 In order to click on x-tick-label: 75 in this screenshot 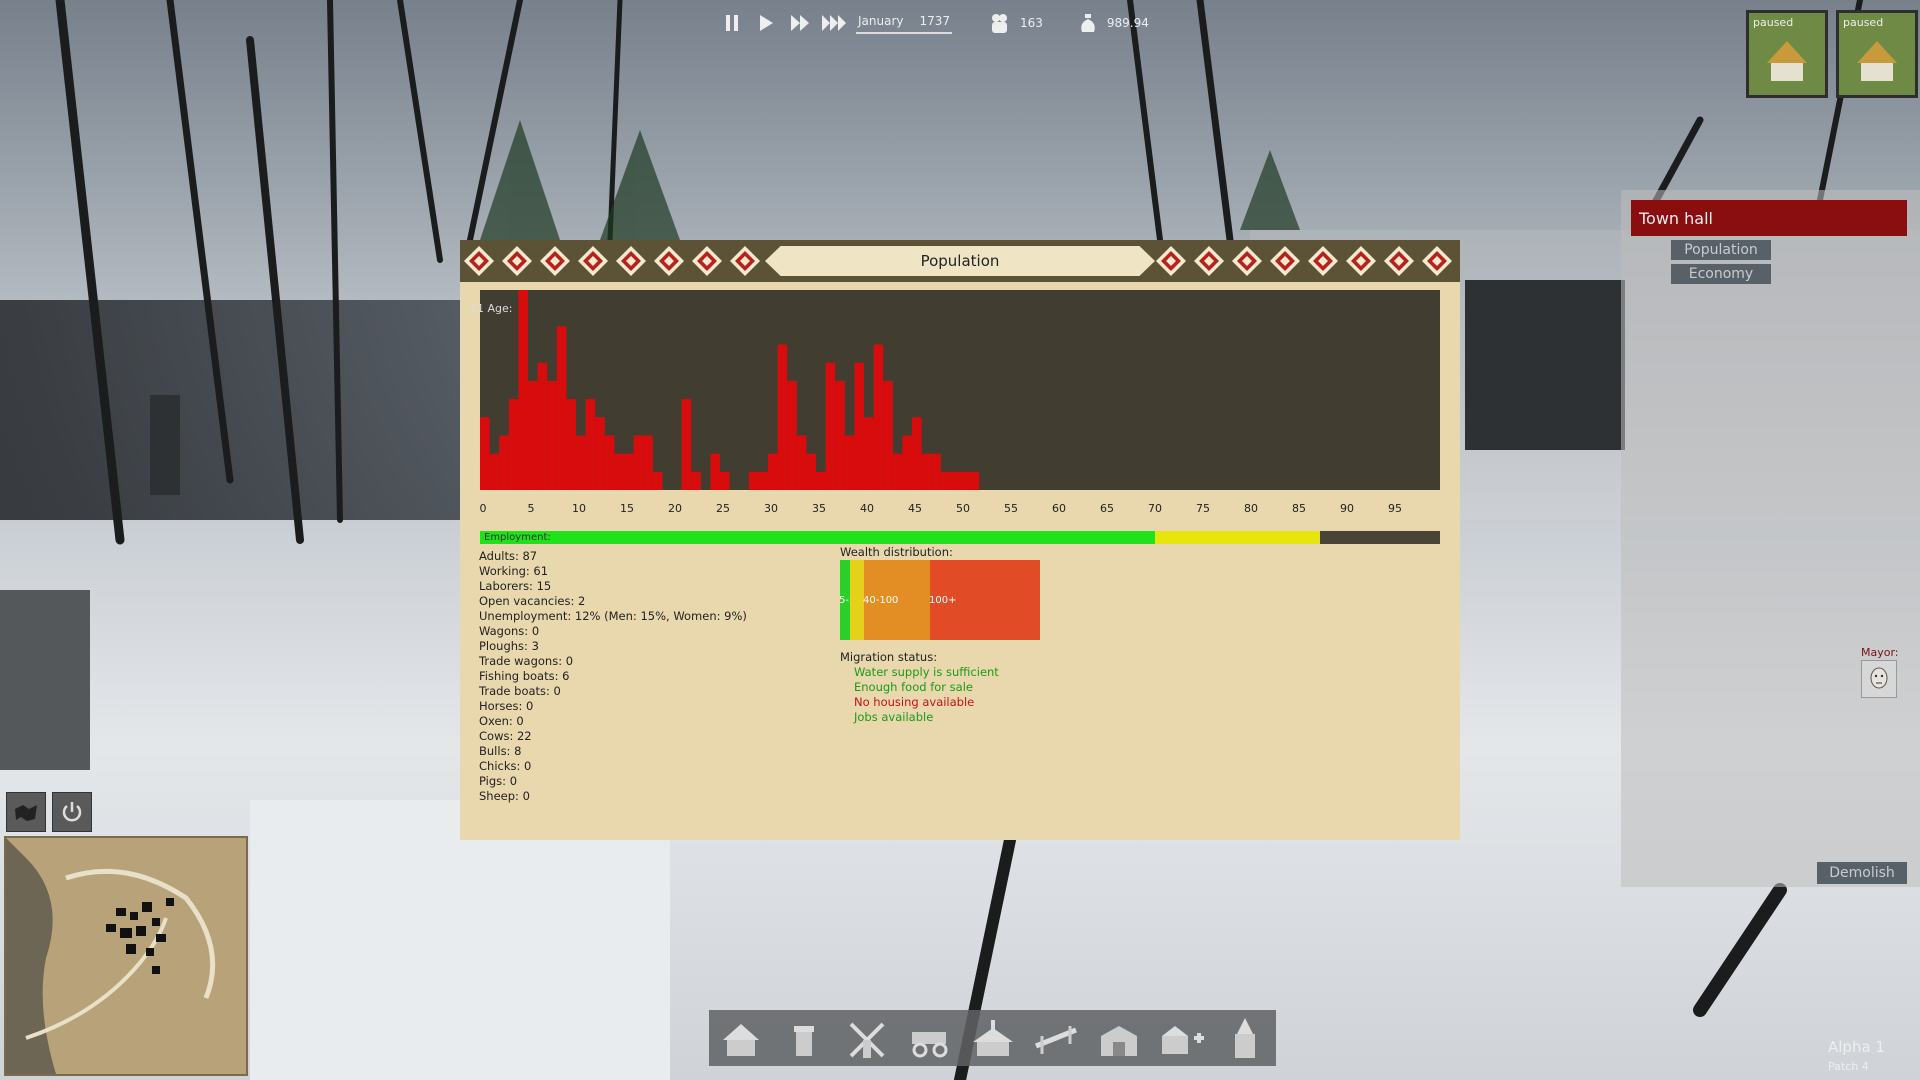, I will do `click(1203, 508)`.